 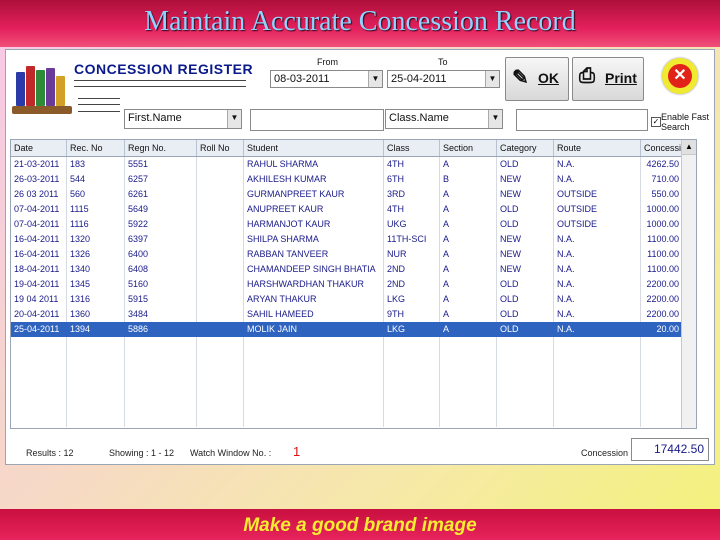 What do you see at coordinates (444, 119) in the screenshot?
I see `class-name-filter: Class.Name ▼` at bounding box center [444, 119].